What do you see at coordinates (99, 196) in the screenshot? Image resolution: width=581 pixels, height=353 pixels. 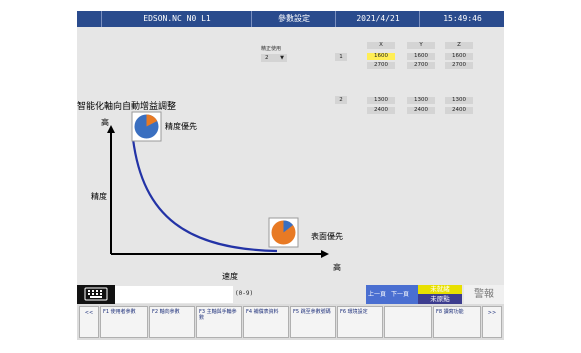 I see `y-axis-label: 精度` at bounding box center [99, 196].